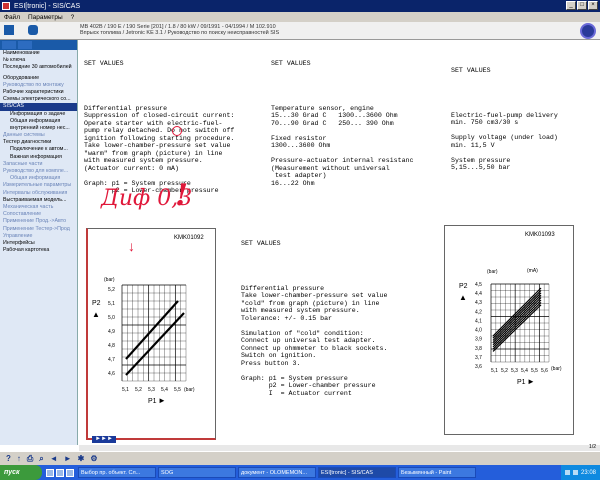 This screenshot has height=480, width=600. Describe the element at coordinates (38, 185) in the screenshot. I see `sidebar-item: Измерительные параметры` at that location.